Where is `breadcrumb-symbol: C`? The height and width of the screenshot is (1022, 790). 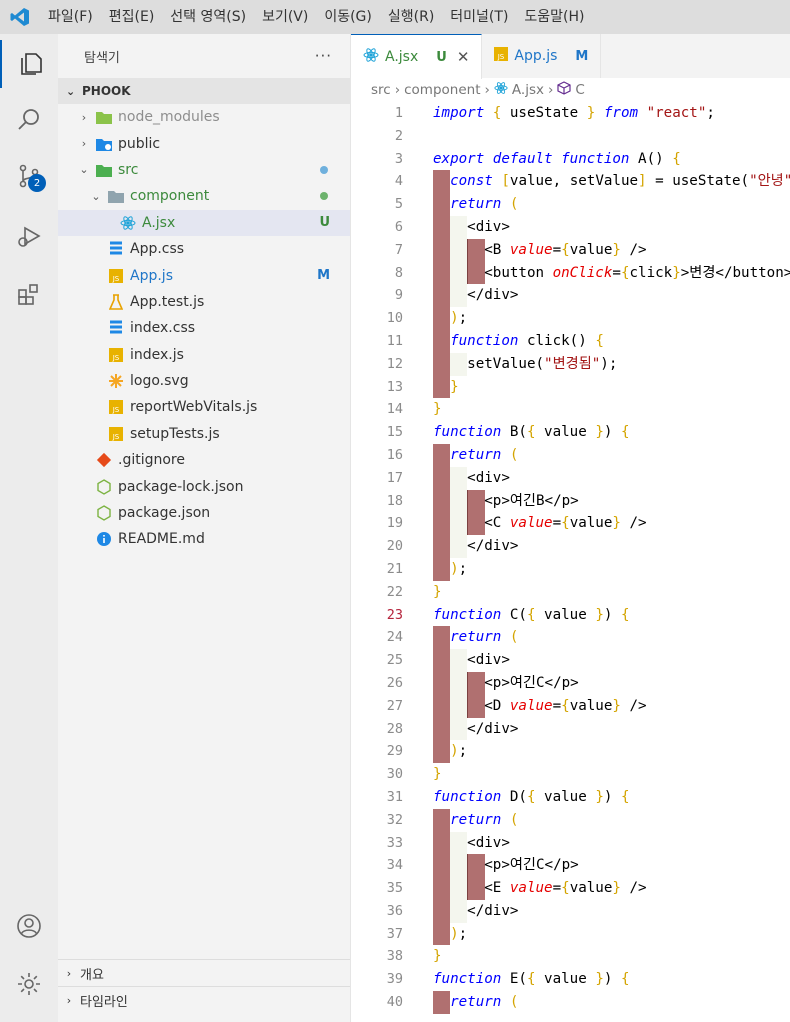 breadcrumb-symbol: C is located at coordinates (579, 90).